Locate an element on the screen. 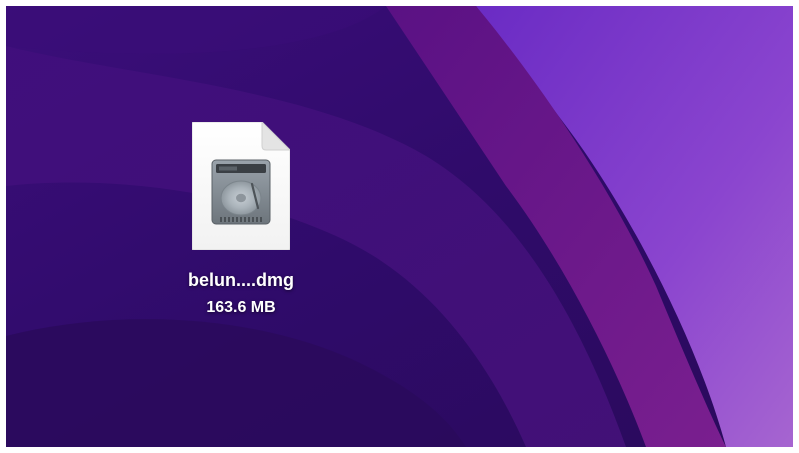 The height and width of the screenshot is (453, 799). file-name-label: belun....dmg is located at coordinates (241, 280).